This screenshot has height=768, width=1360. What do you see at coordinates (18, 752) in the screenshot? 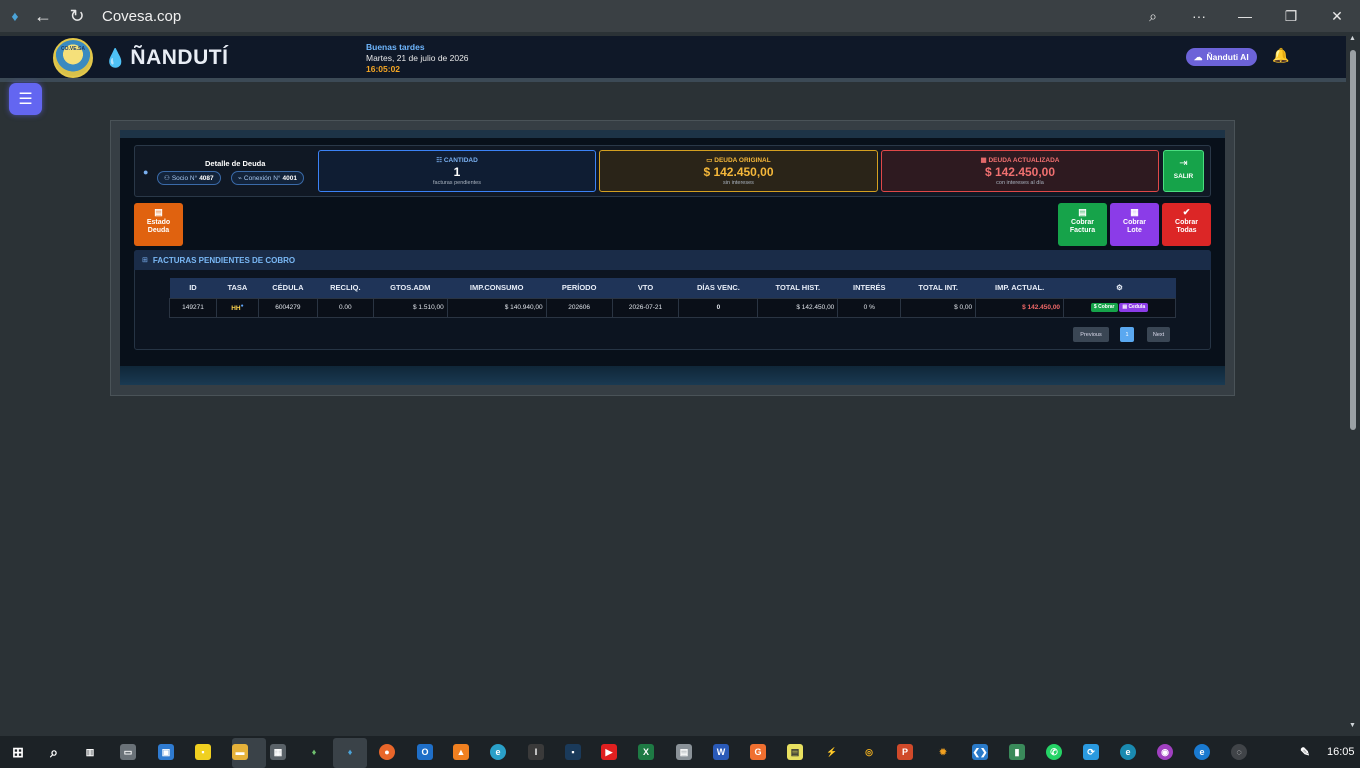
I see `windows-start-icon: ⊞` at bounding box center [18, 752].